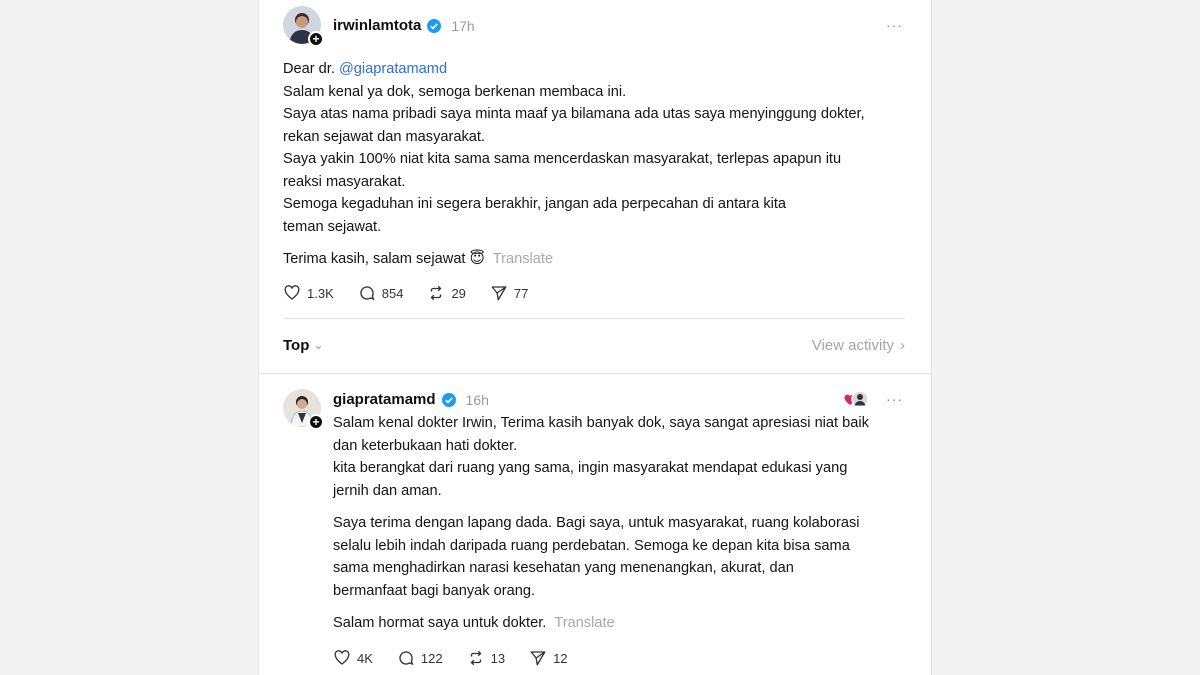 The height and width of the screenshot is (675, 1200). What do you see at coordinates (462, 26) in the screenshot?
I see `post-timestamp: 17h` at bounding box center [462, 26].